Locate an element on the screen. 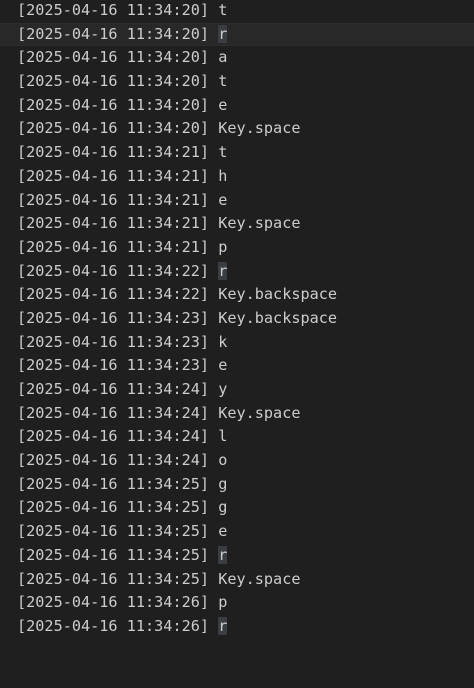 This screenshot has width=474, height=688. log-line: [2025-04-16 11:34:21] Key.space is located at coordinates (245, 224).